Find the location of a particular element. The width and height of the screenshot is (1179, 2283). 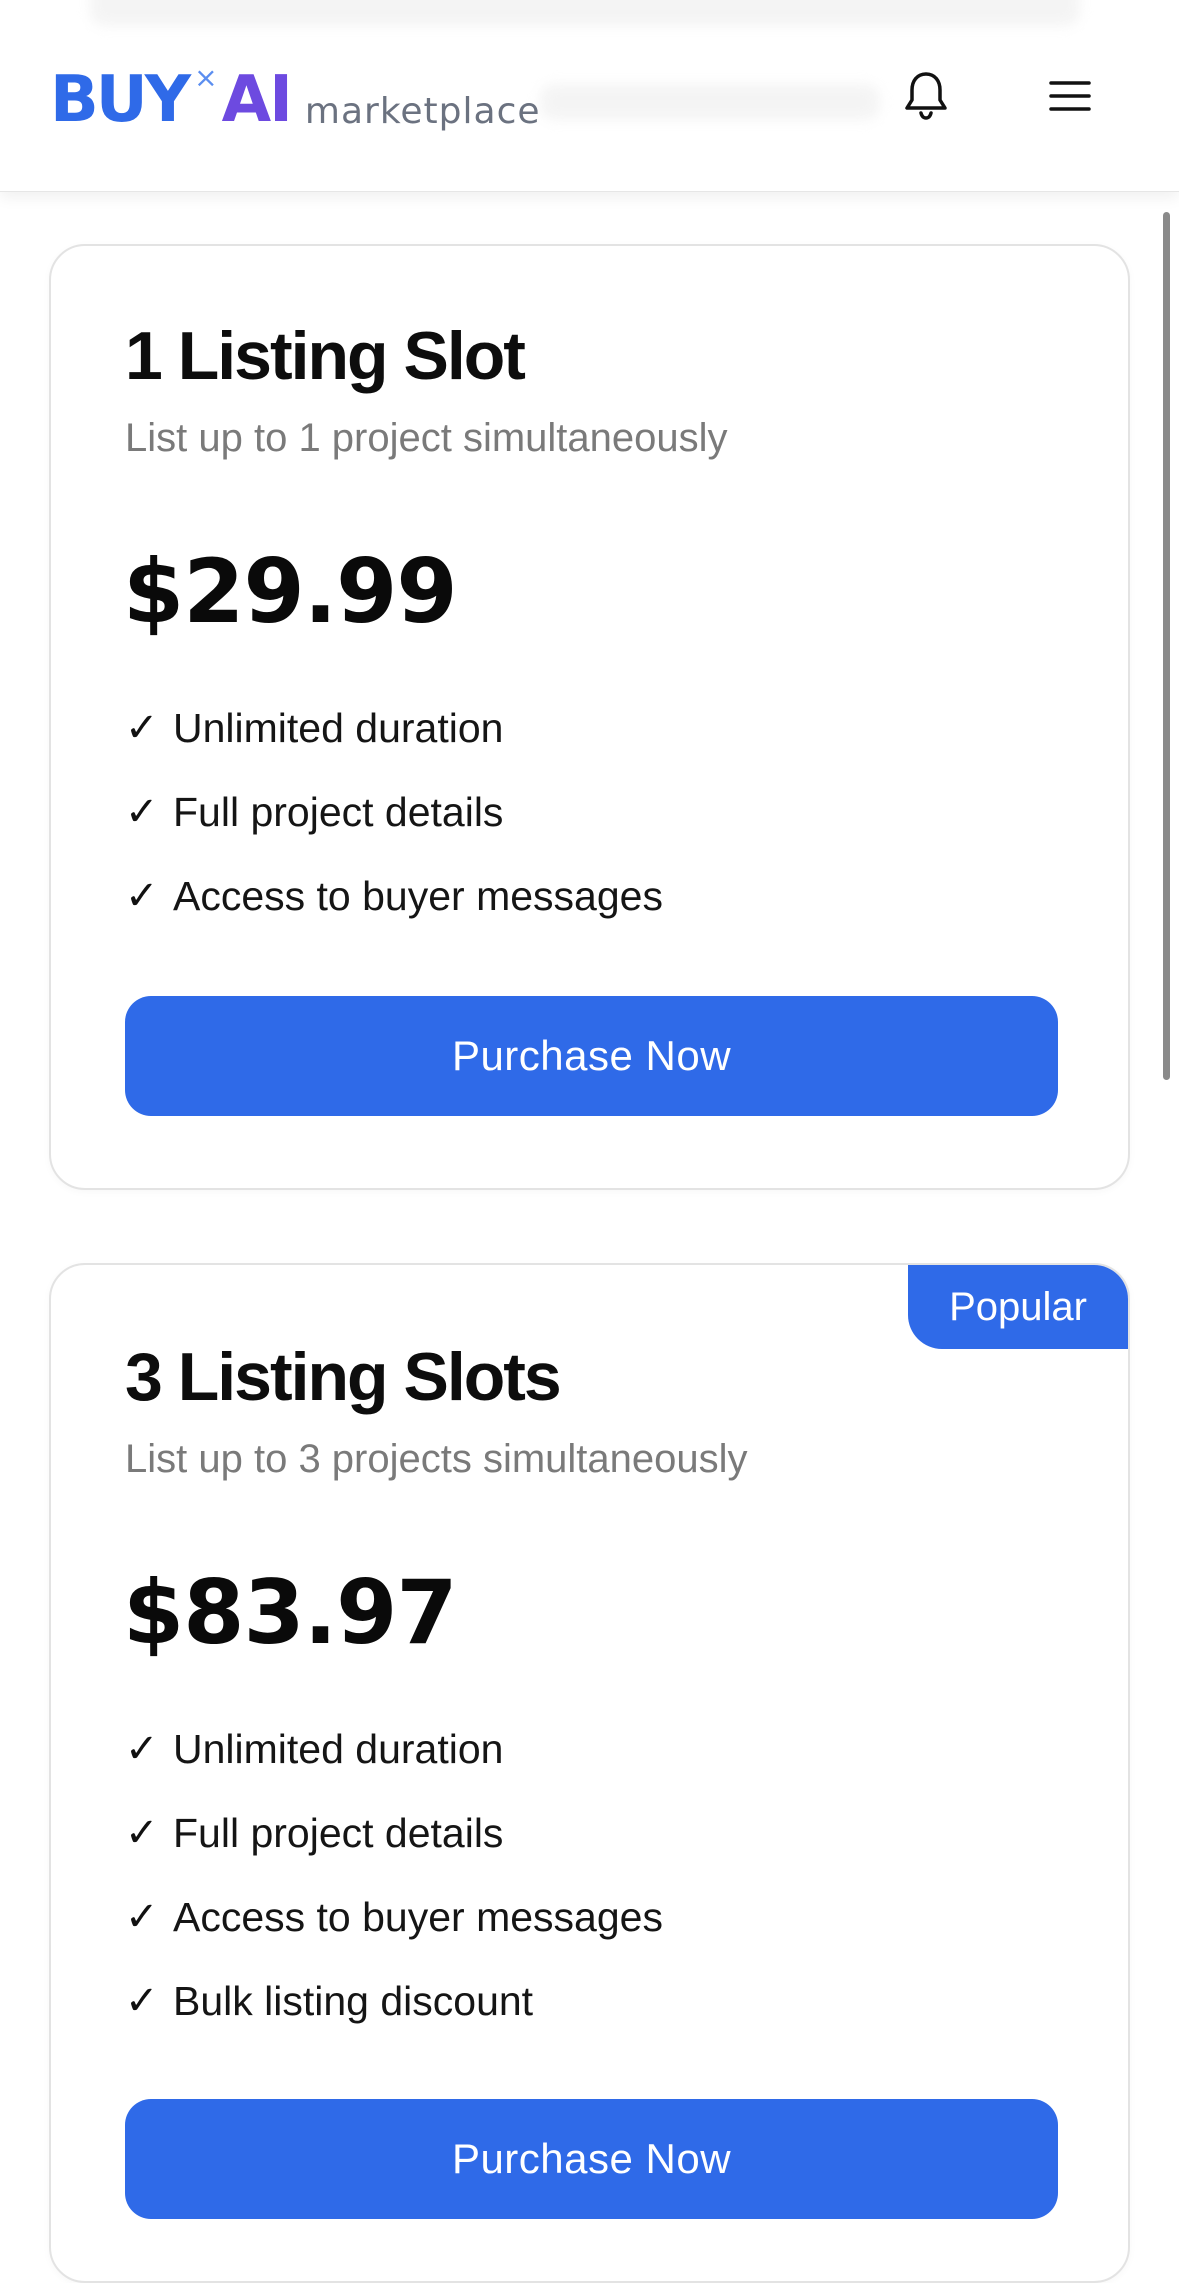

popular-badge: Popular is located at coordinates (1018, 1307).